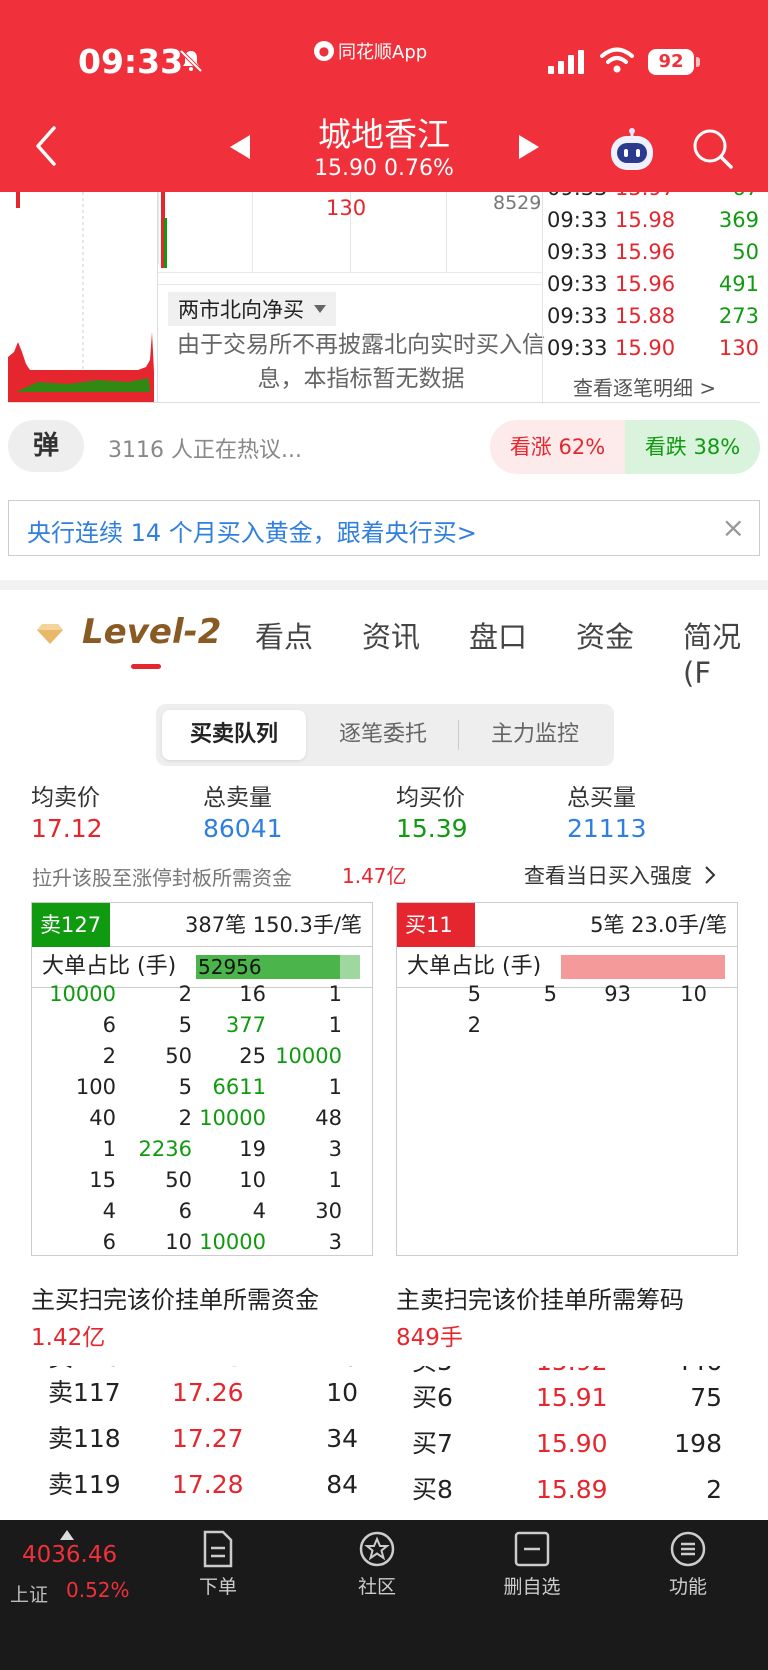  I want to click on sell-level-tag: 卖127, so click(71, 925).